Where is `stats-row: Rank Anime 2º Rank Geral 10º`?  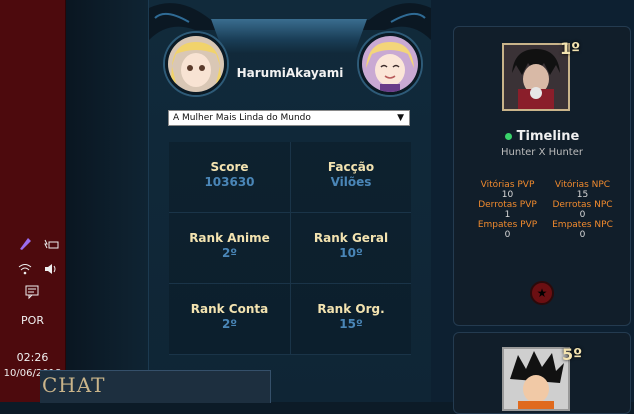
stats-row: Rank Anime 2º Rank Geral 10º is located at coordinates (290, 248).